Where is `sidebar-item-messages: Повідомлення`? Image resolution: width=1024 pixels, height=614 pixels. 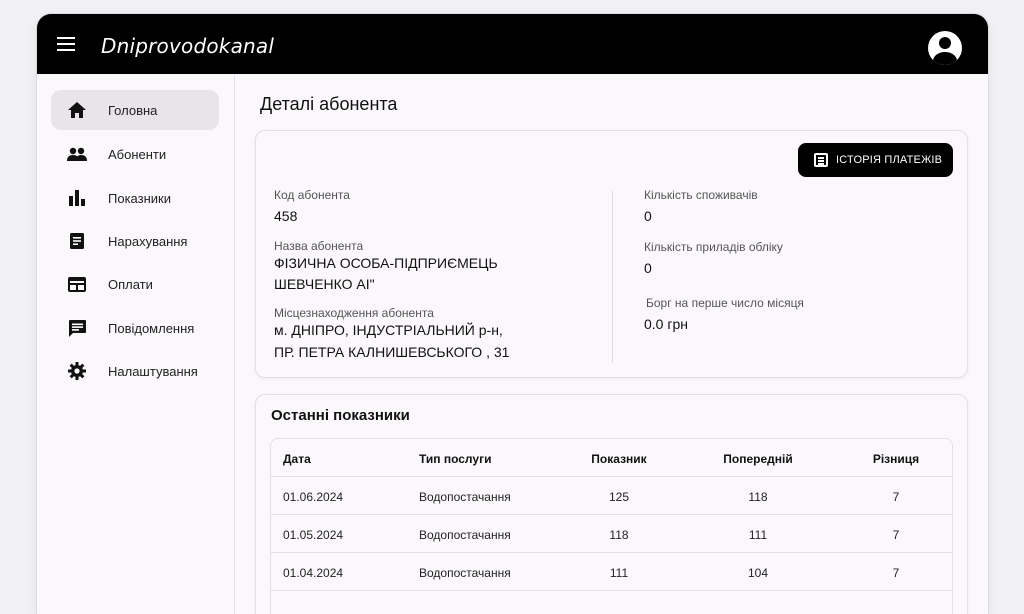
sidebar-item-messages: Повідомлення is located at coordinates (135, 328).